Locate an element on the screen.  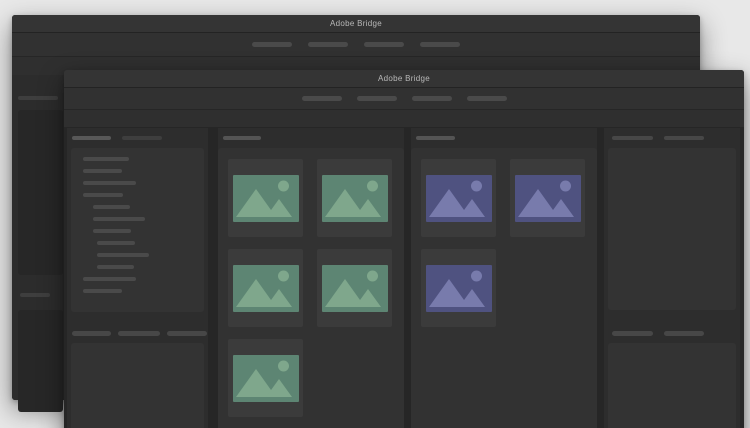
front-window-titlebar: Adobe Bridge is located at coordinates (404, 79).